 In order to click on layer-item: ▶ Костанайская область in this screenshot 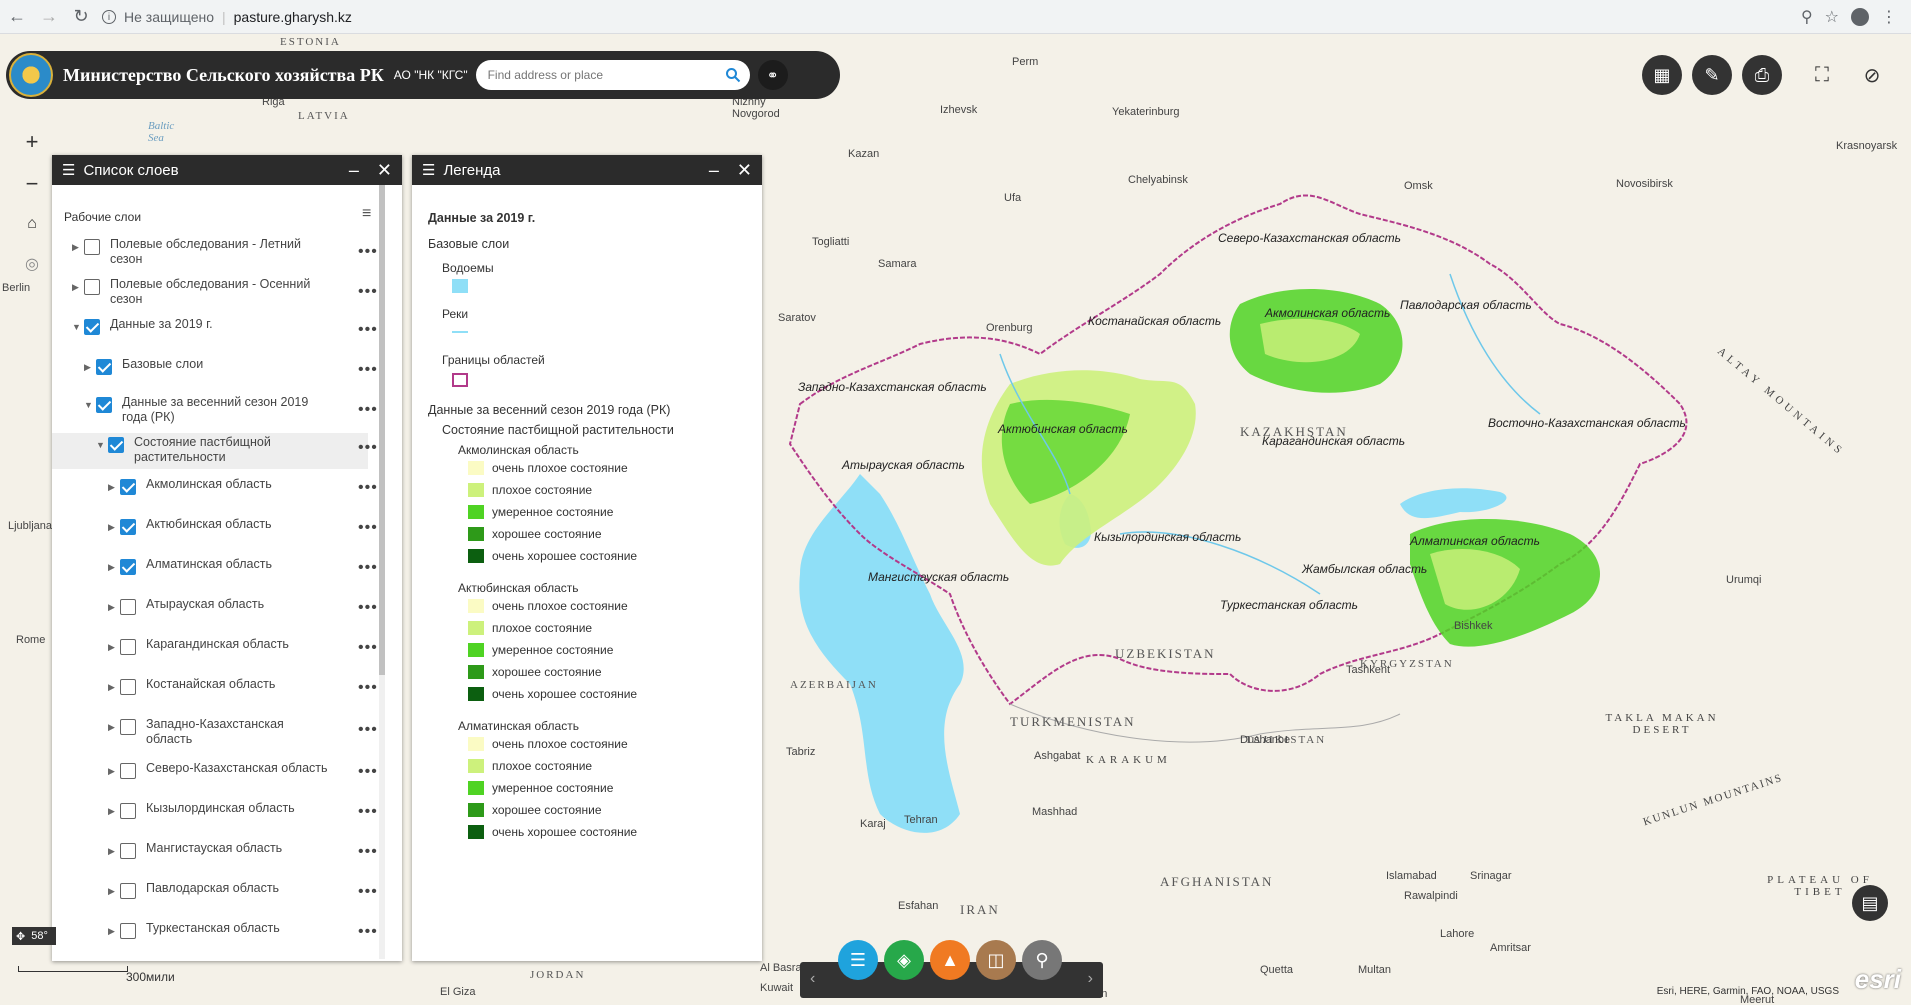, I will do `click(217, 686)`.